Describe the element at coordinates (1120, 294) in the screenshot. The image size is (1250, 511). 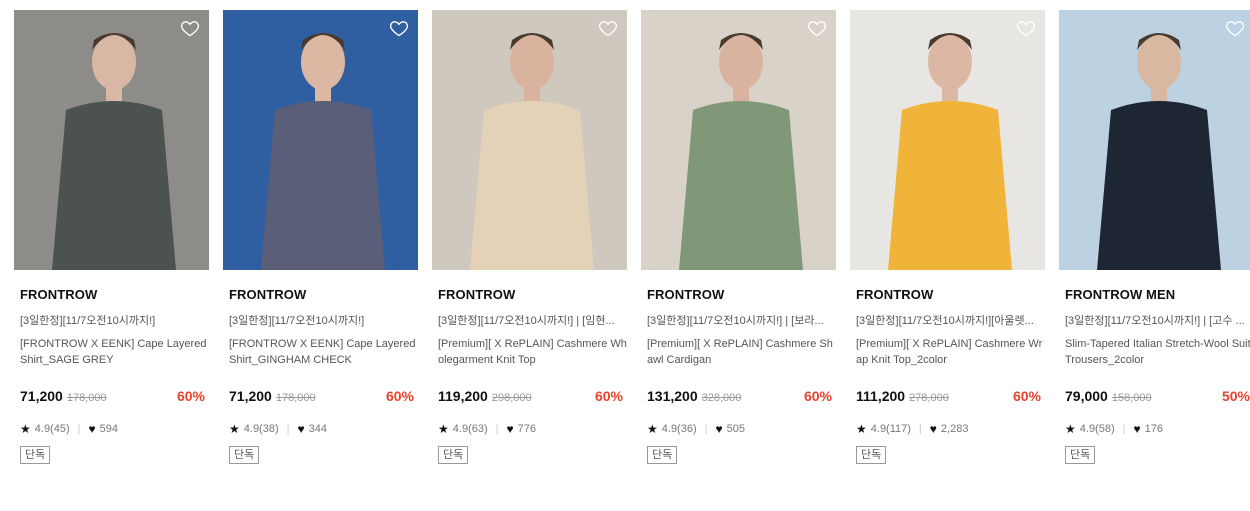
I see `product-brand: FRONTROW MEN` at that location.